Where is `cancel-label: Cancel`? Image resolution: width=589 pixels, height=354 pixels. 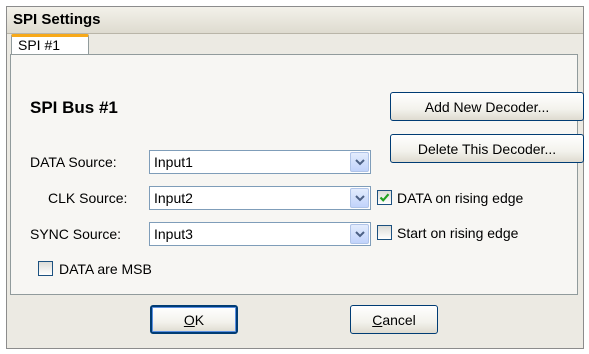 cancel-label: Cancel is located at coordinates (394, 319).